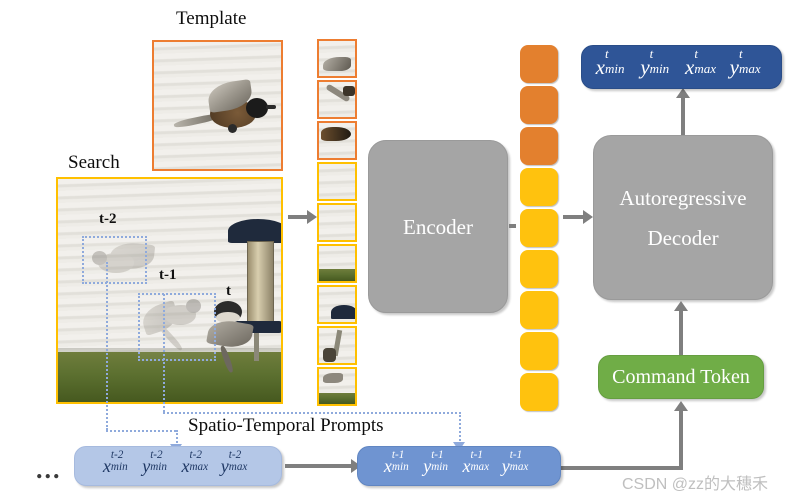 This screenshot has height=503, width=806. What do you see at coordinates (108, 219) in the screenshot?
I see `label-t-minus-2: t-2` at bounding box center [108, 219].